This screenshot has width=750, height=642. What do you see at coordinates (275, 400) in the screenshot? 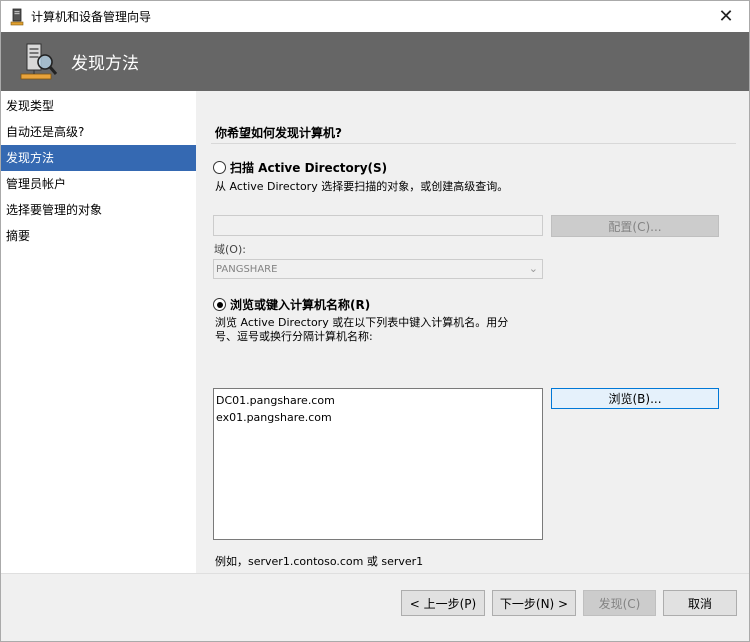
I see `computer-name-entry: DC01.pangshare.com` at bounding box center [275, 400].